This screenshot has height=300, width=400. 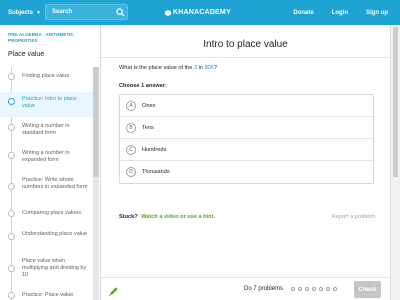 I want to click on question-prefix: What is the place value of the, so click(x=156, y=68).